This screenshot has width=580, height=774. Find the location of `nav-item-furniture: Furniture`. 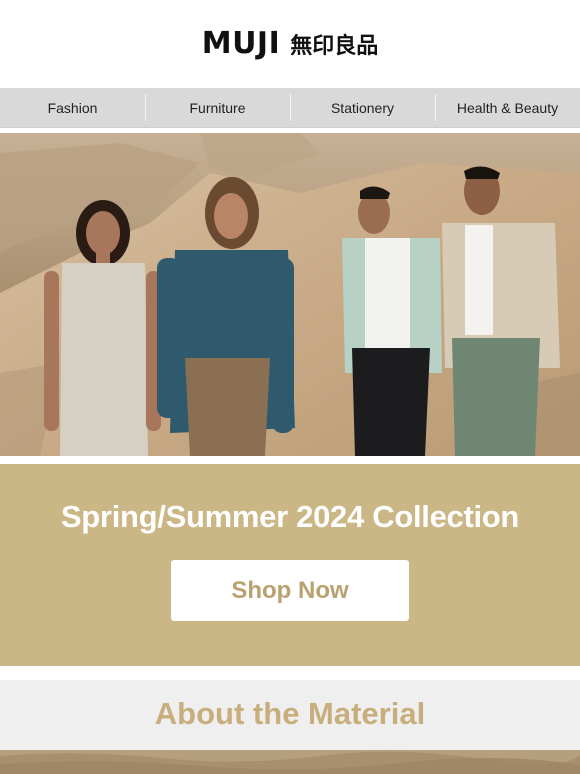

nav-item-furniture: Furniture is located at coordinates (217, 107).